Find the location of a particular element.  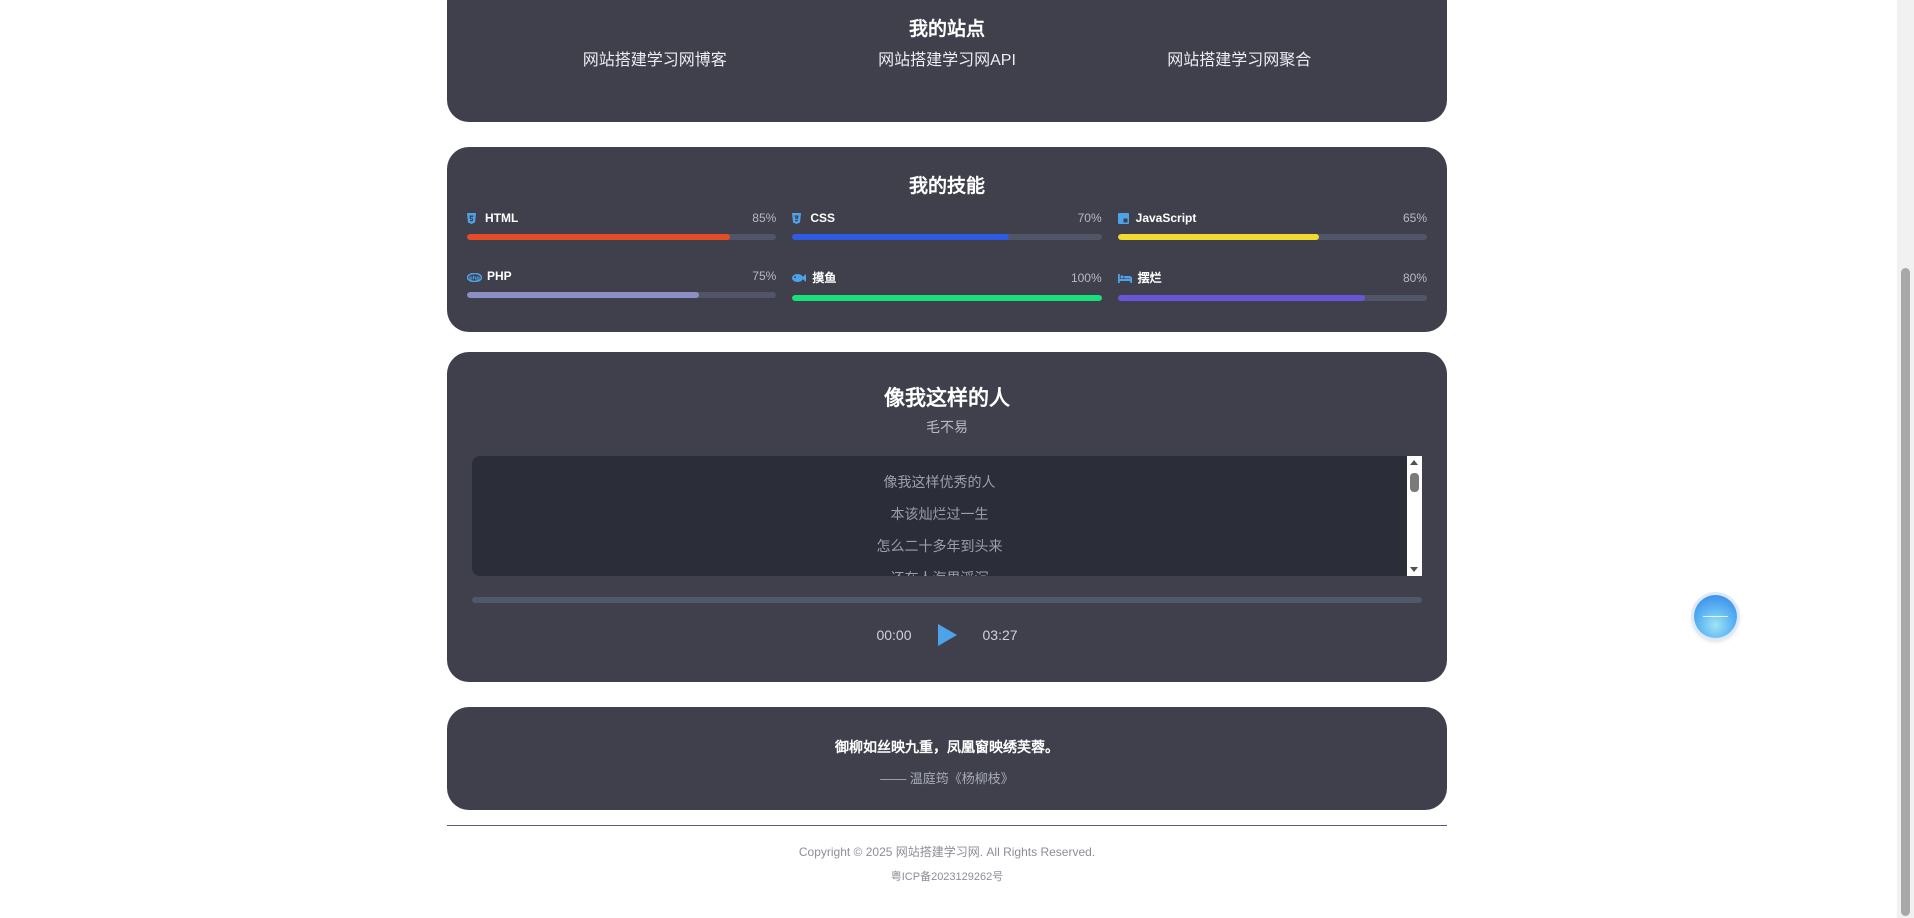

song-artist: 毛不易 is located at coordinates (947, 427).